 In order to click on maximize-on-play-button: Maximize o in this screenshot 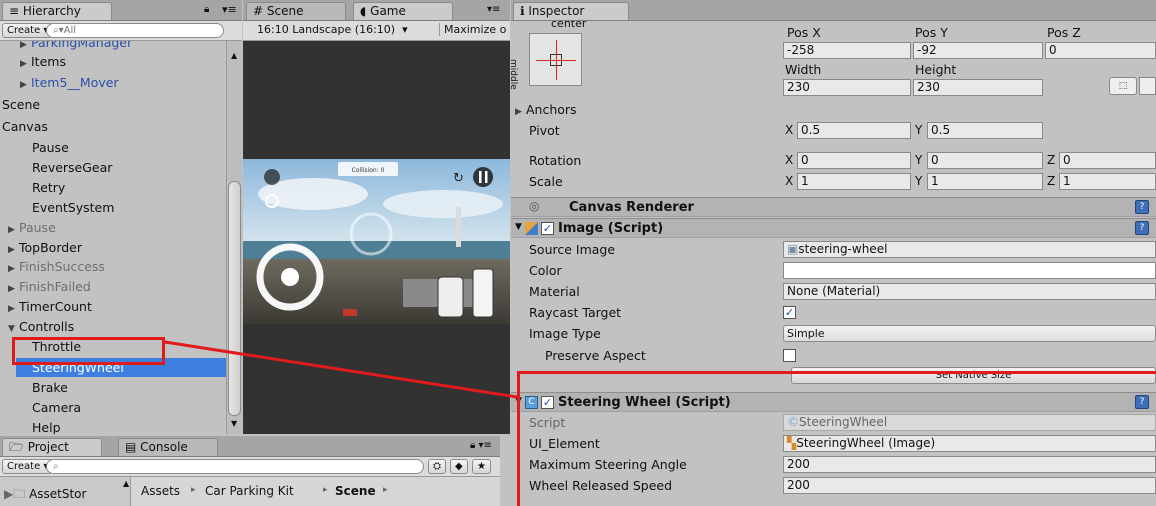, I will do `click(472, 29)`.